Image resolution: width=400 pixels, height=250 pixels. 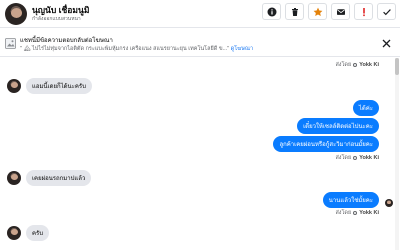 I want to click on message-bubble: เคยผ่อนรถกมาปแล้ว, so click(x=59, y=178).